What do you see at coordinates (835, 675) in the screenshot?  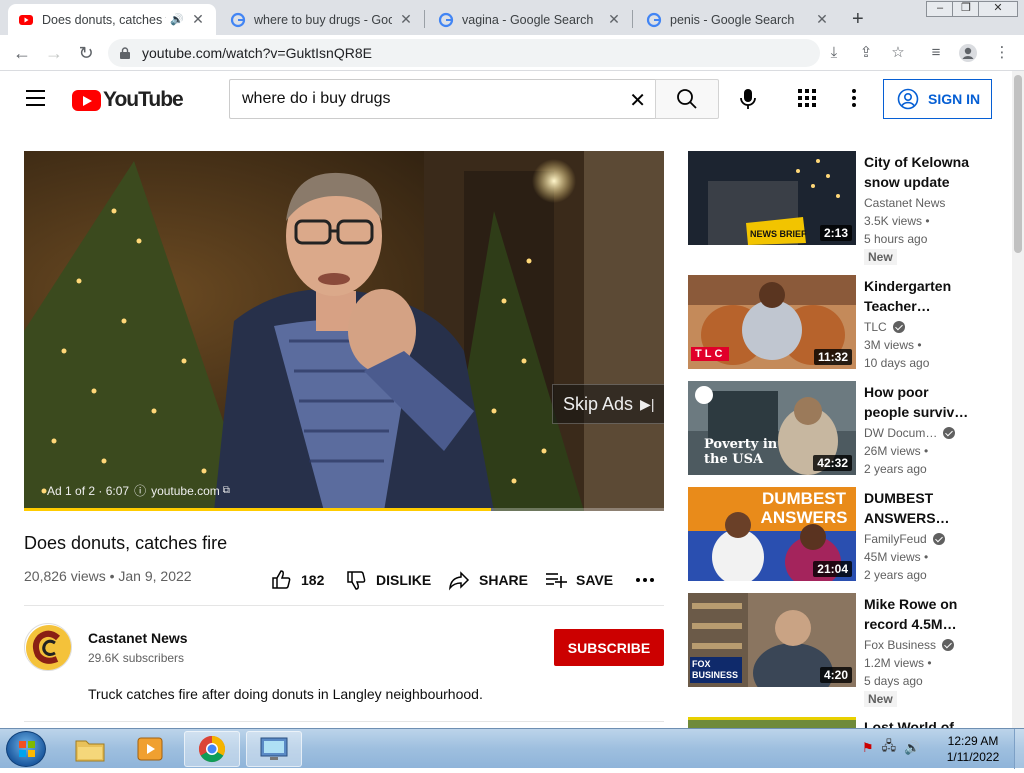 I see `video-duration: 4:20` at bounding box center [835, 675].